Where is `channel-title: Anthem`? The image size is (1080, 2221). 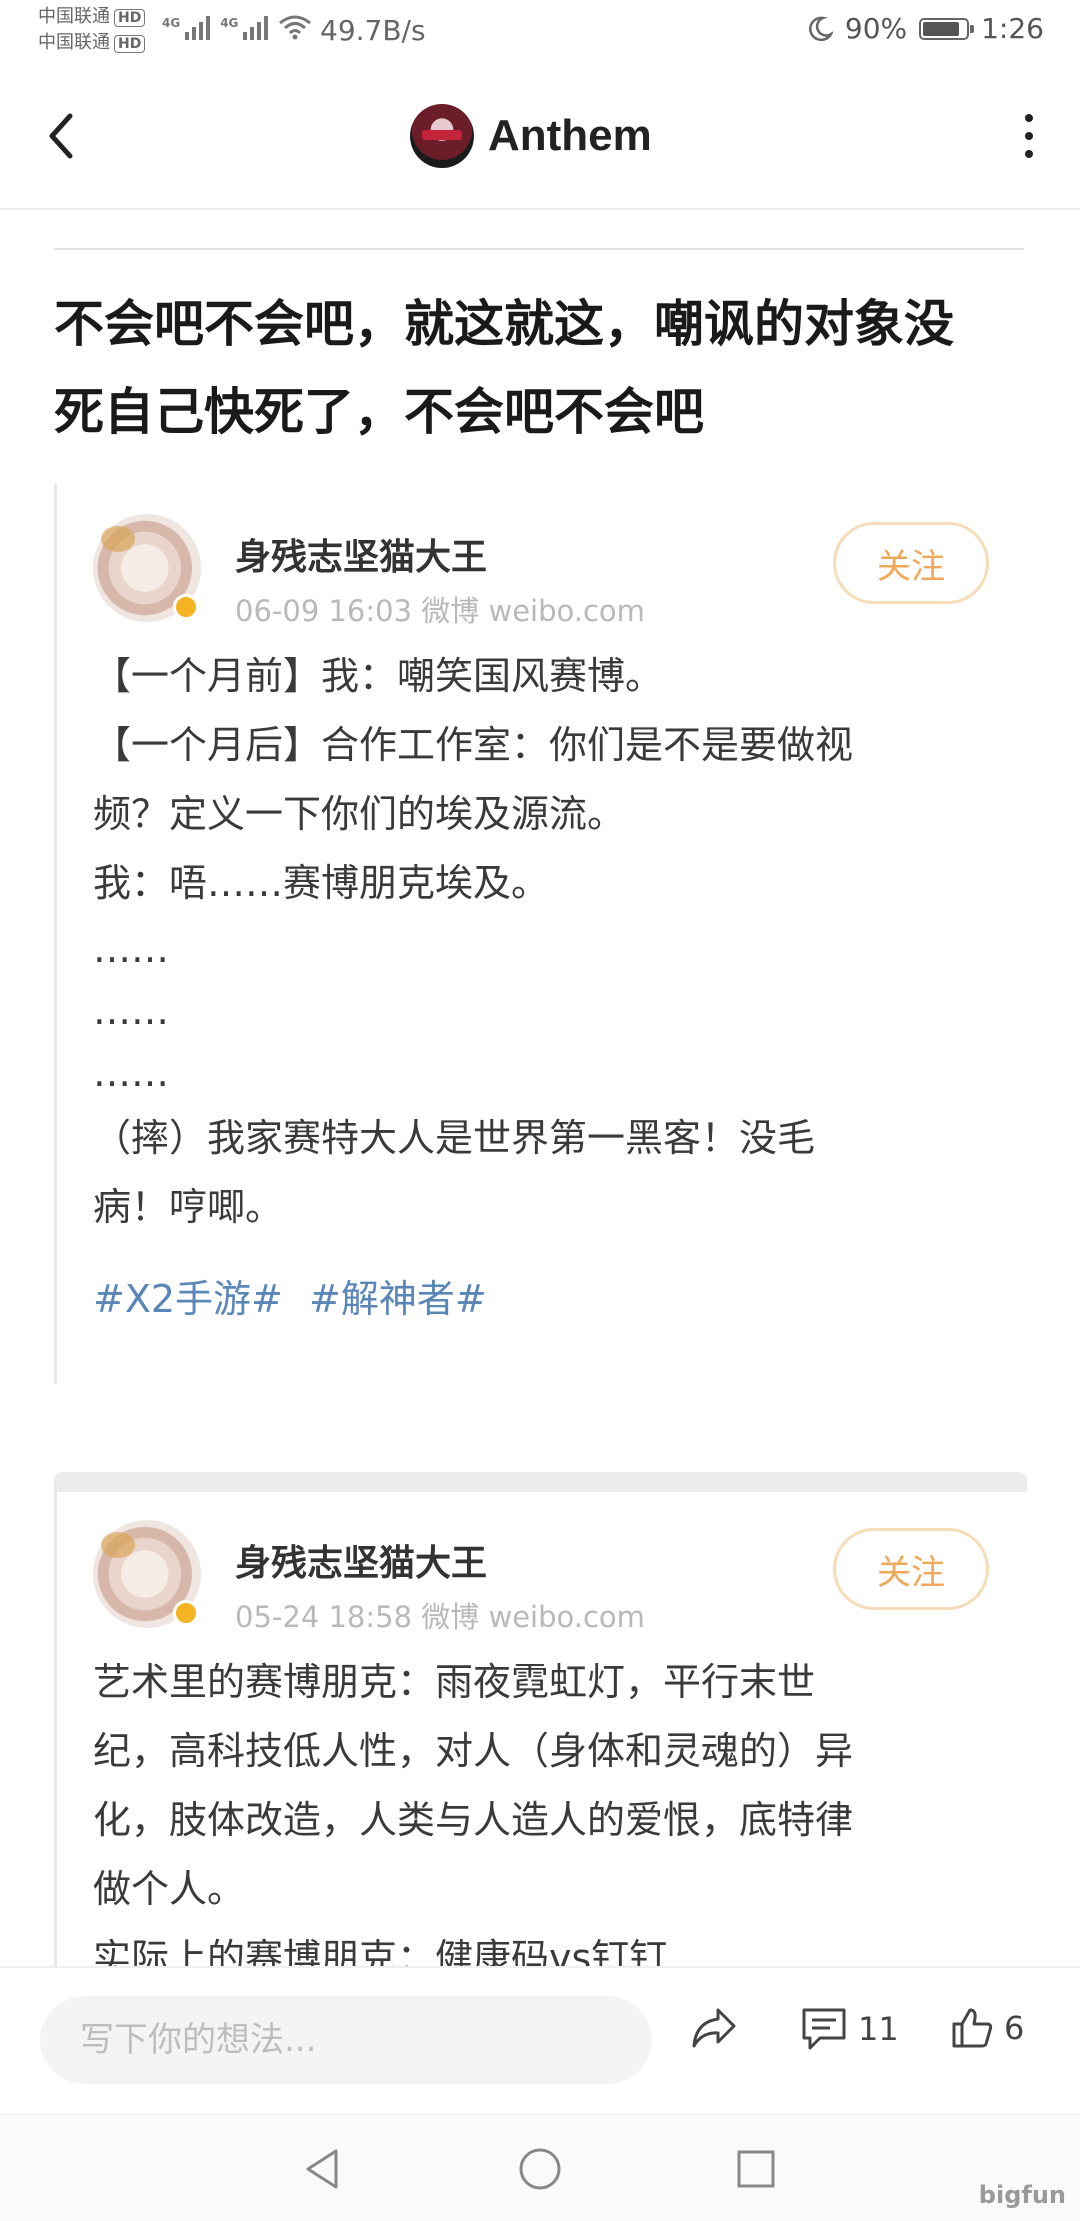 channel-title: Anthem is located at coordinates (570, 135).